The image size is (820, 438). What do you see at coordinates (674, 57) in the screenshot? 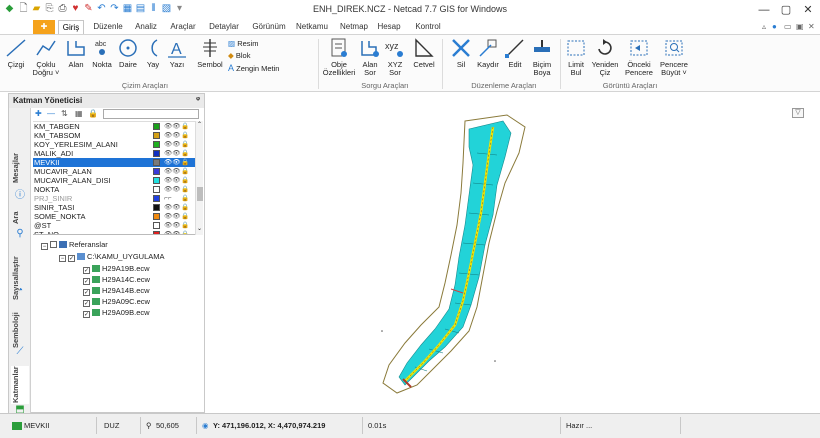
I see `zoom-window-button: Pencere Büyüt ˅` at bounding box center [674, 57].